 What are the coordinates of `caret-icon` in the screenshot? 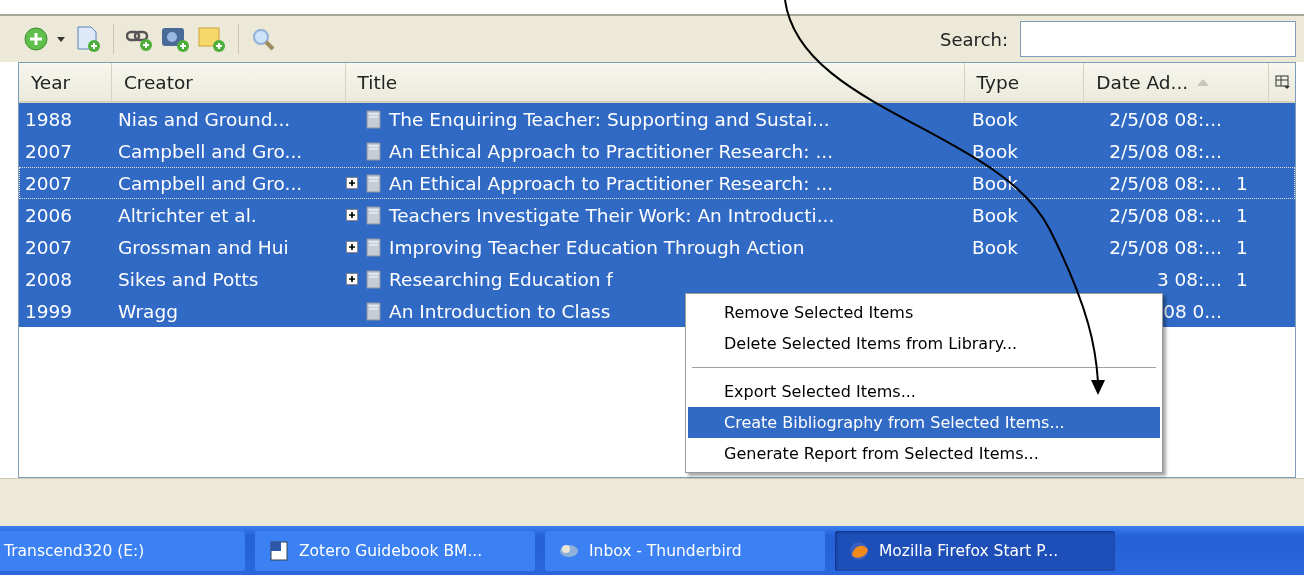 It's located at (61, 39).